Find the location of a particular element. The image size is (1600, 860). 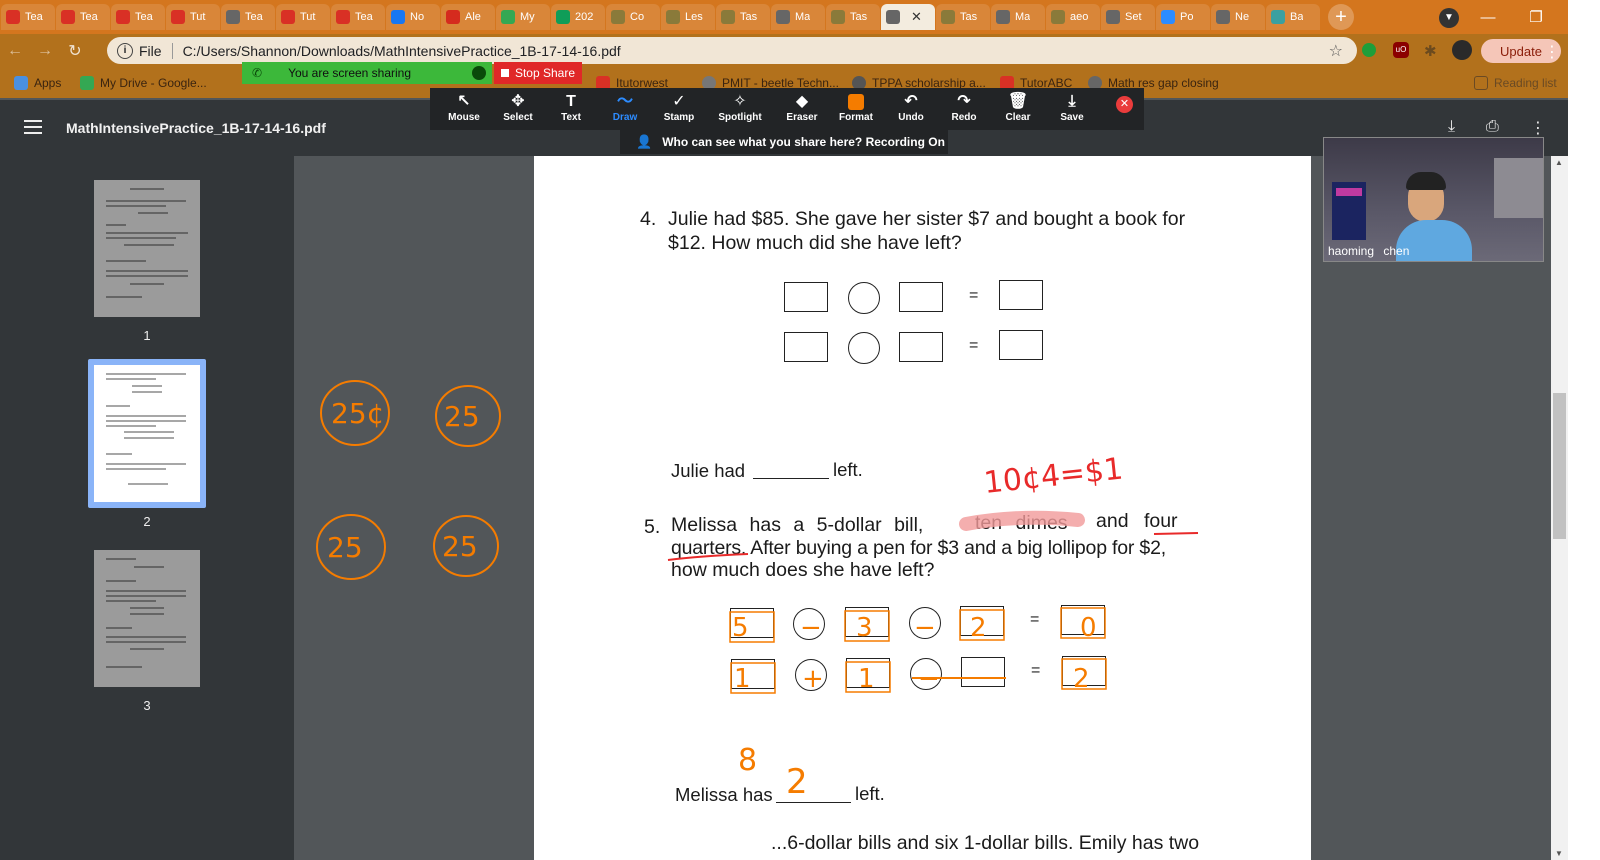

info-icon: i is located at coordinates (125, 50).